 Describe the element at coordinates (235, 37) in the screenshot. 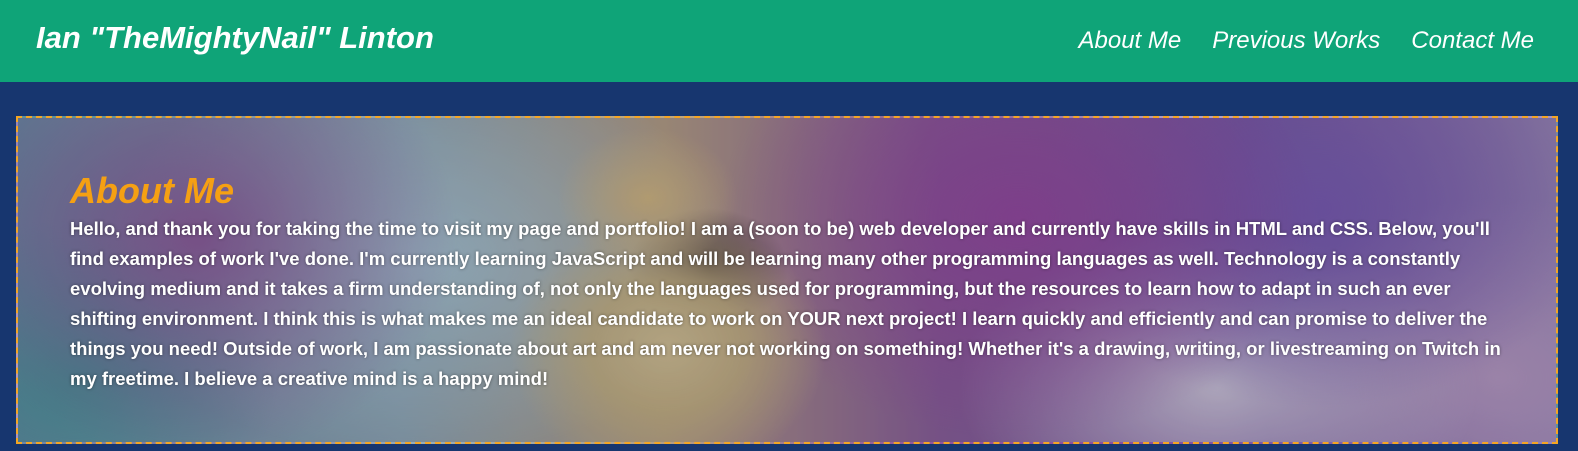

I see `site-title: Ian "TheMightyNail" Linton` at that location.